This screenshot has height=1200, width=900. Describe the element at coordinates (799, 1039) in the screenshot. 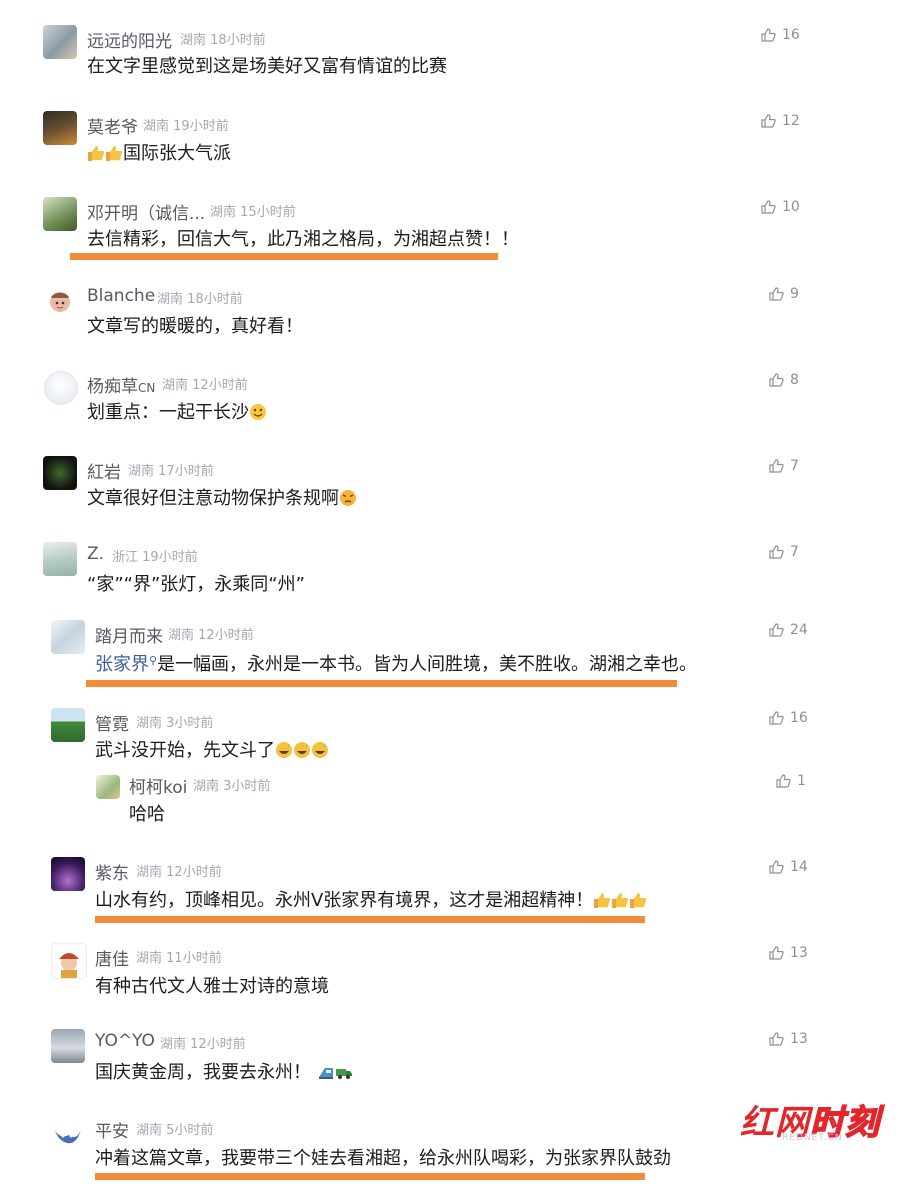

I see `like-count: 13` at that location.